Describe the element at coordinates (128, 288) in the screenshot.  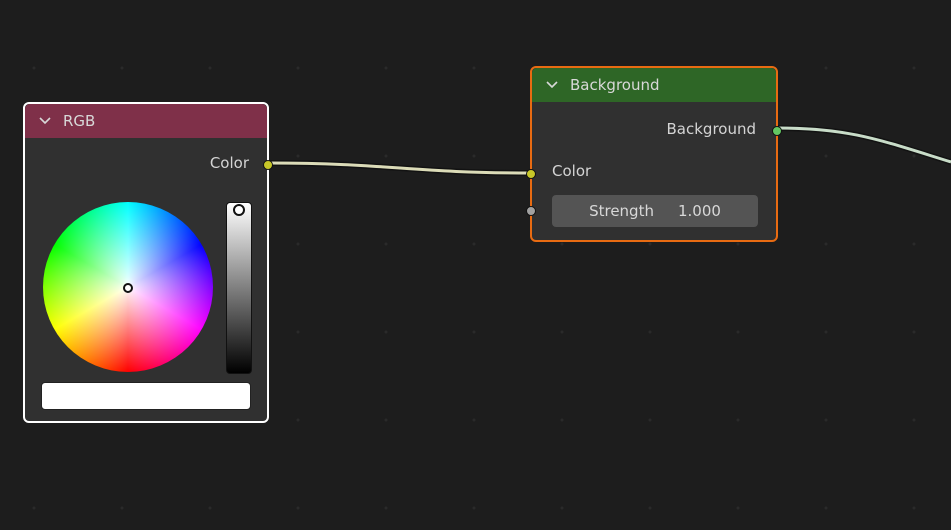
I see `color-wheel-cursor` at that location.